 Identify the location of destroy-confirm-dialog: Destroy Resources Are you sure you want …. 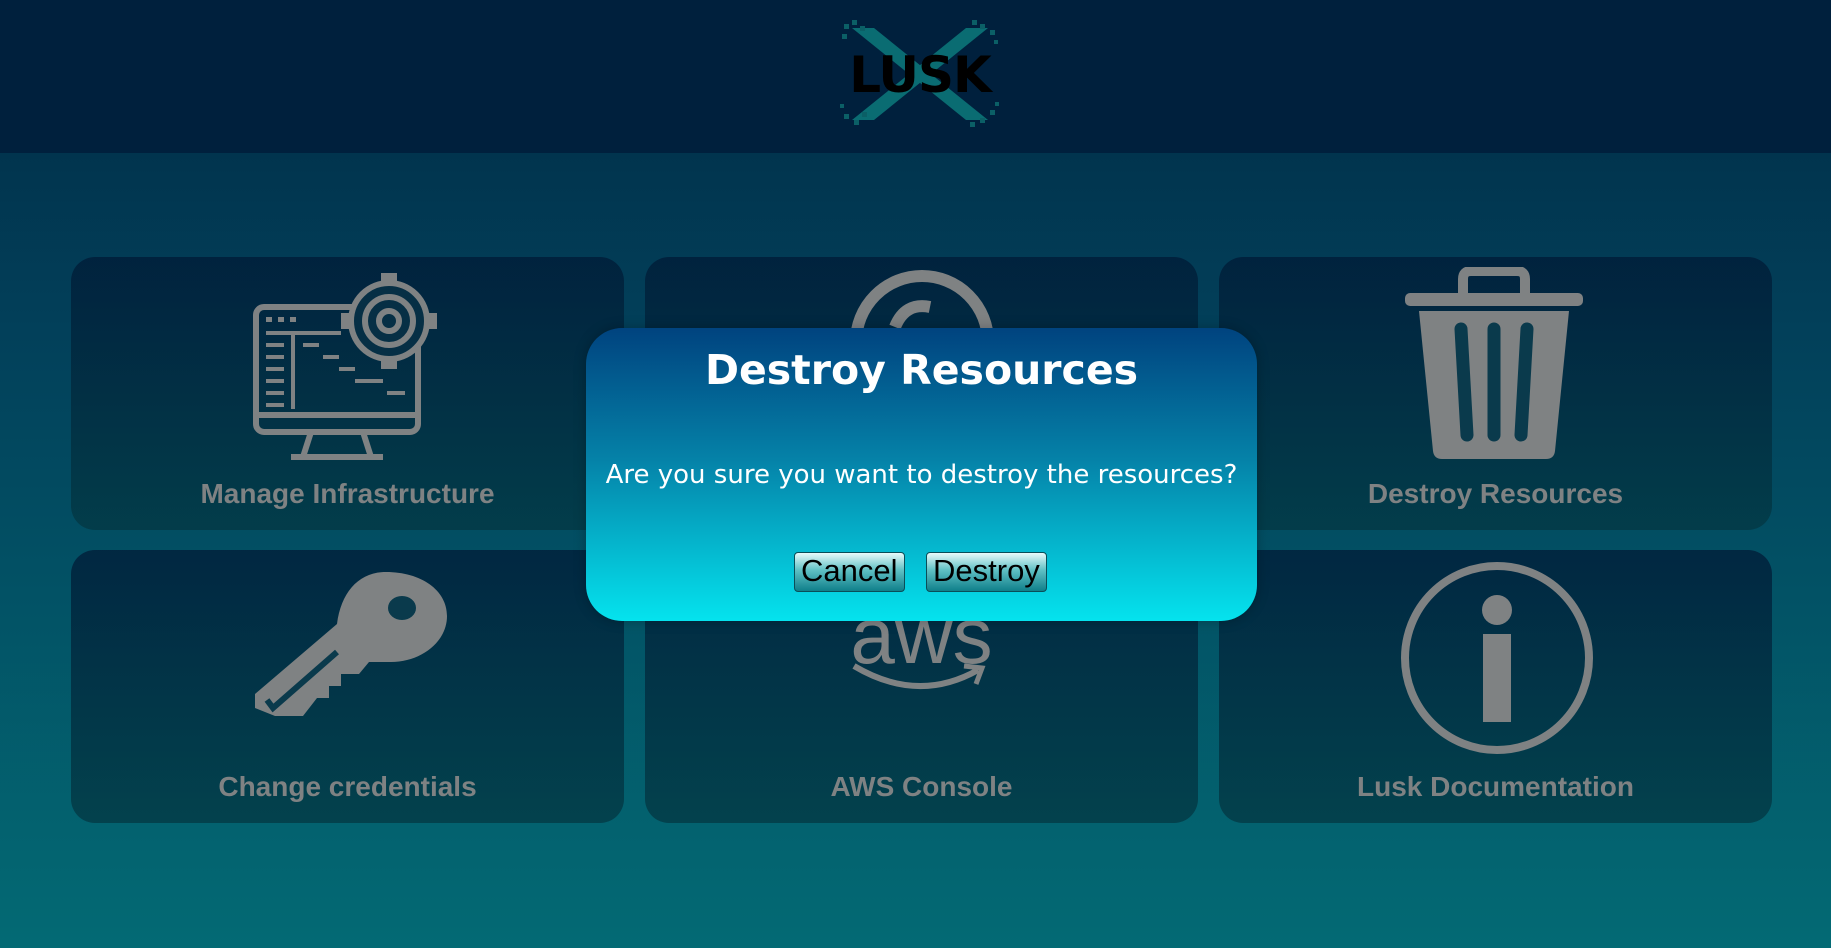
(921, 474).